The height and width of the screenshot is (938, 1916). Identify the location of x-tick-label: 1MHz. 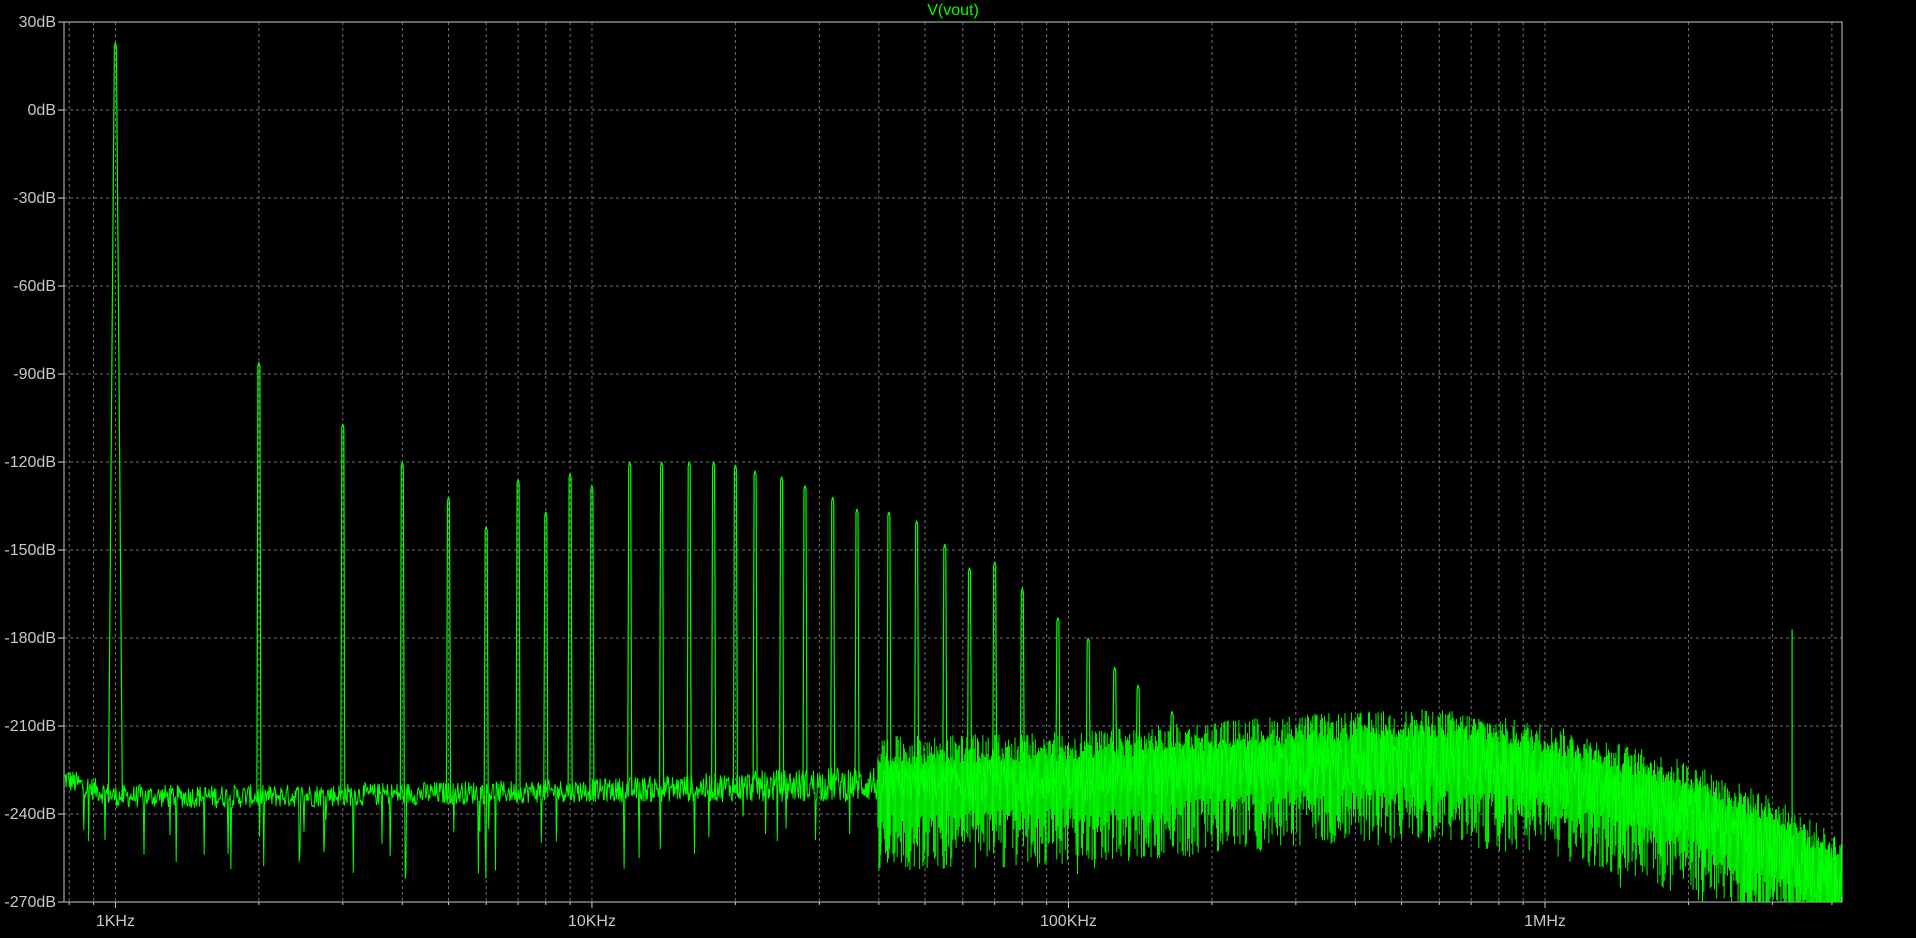
(1545, 921).